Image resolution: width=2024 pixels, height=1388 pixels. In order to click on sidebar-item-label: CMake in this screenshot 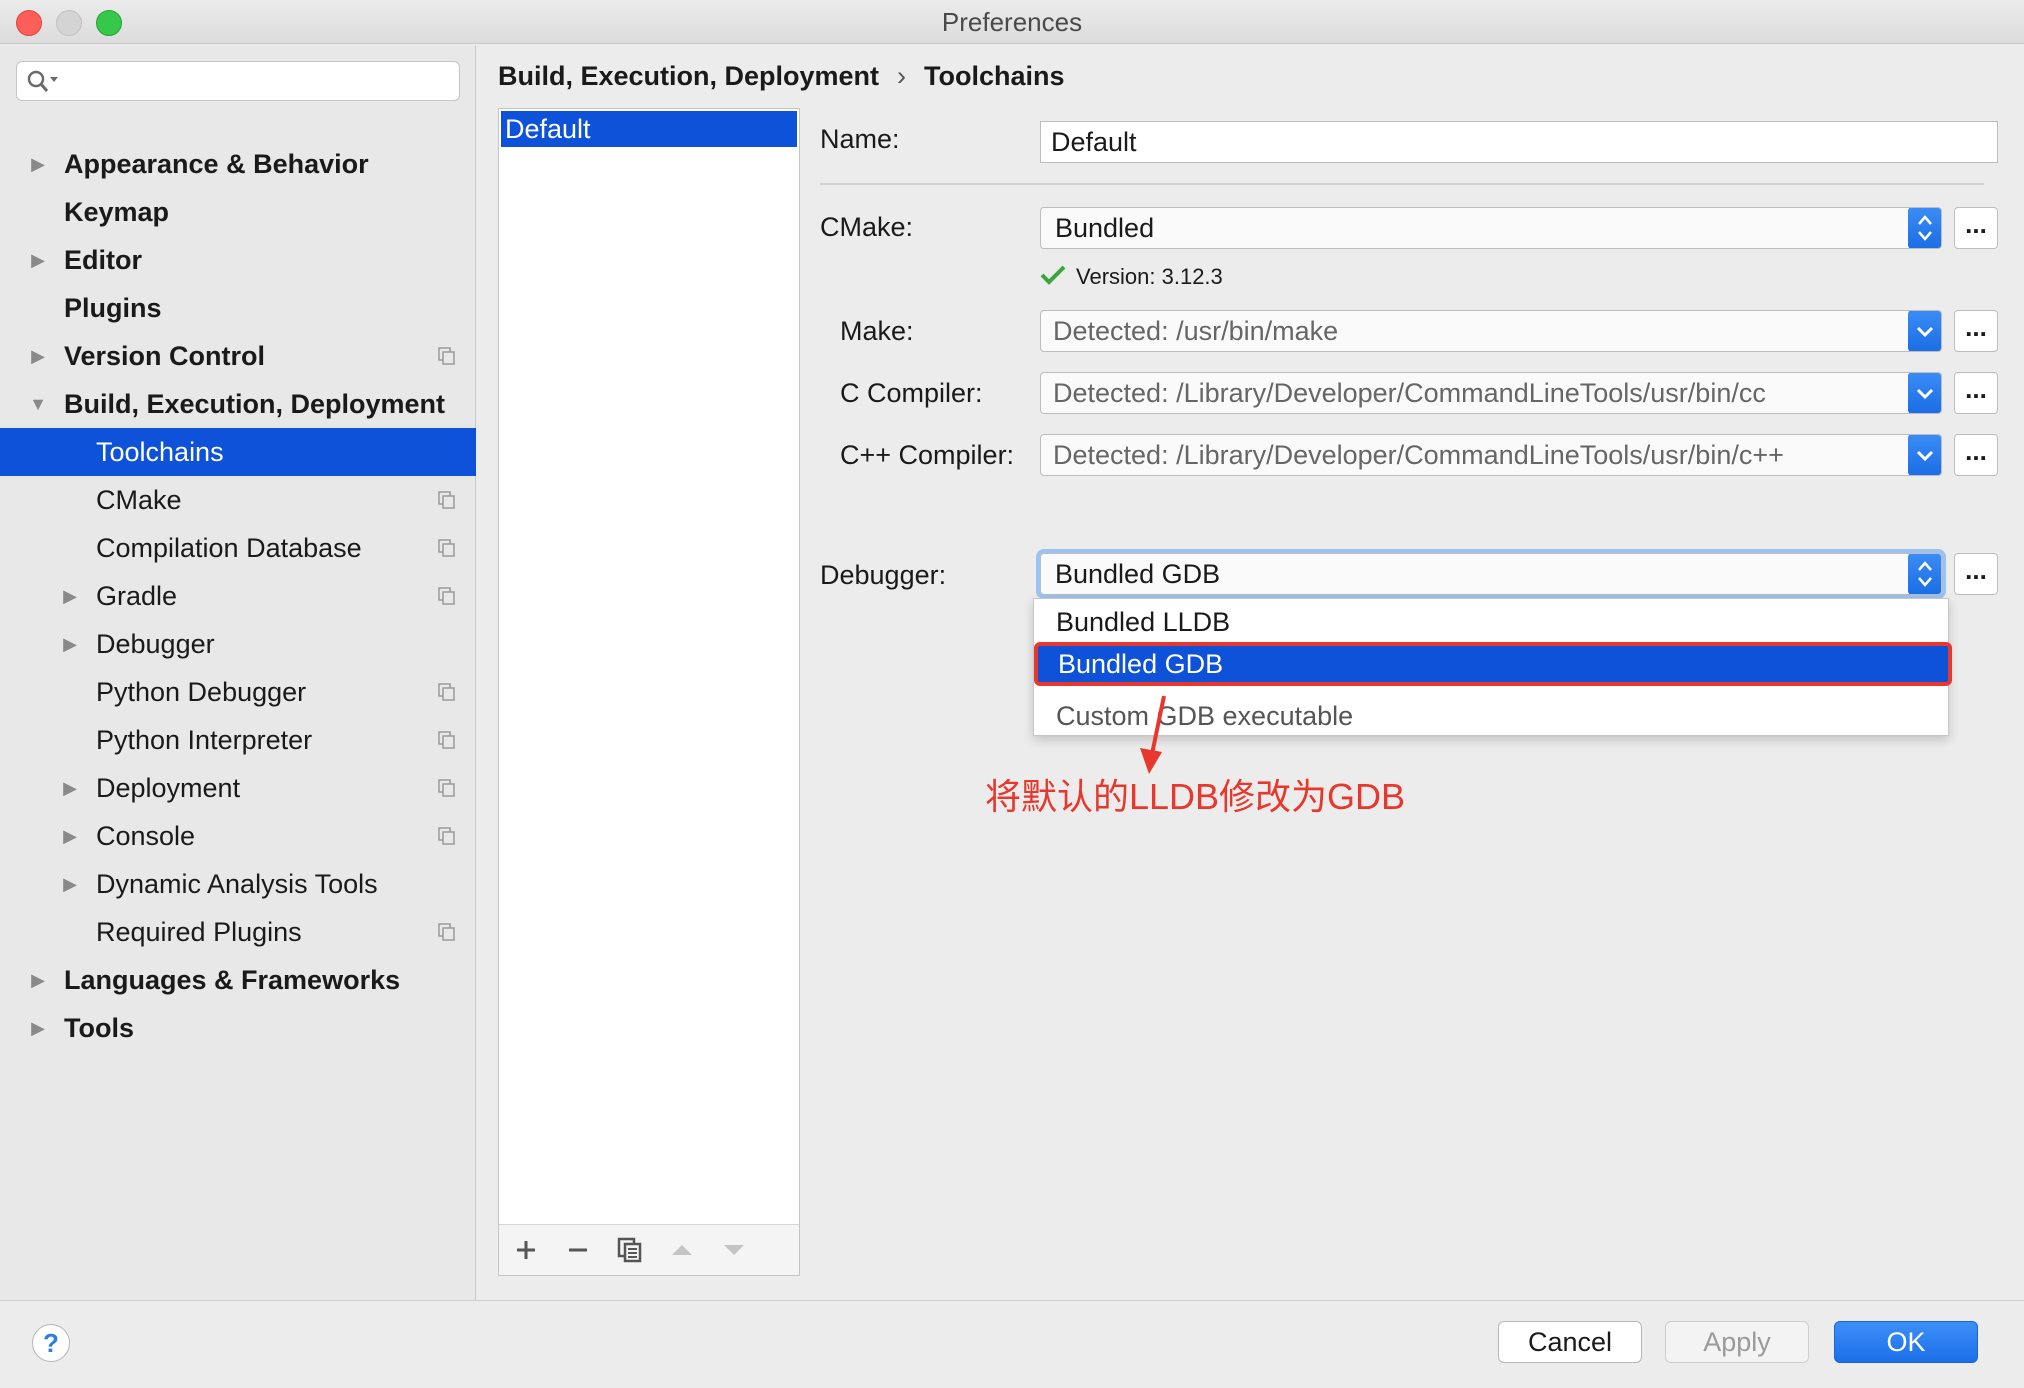, I will do `click(139, 500)`.